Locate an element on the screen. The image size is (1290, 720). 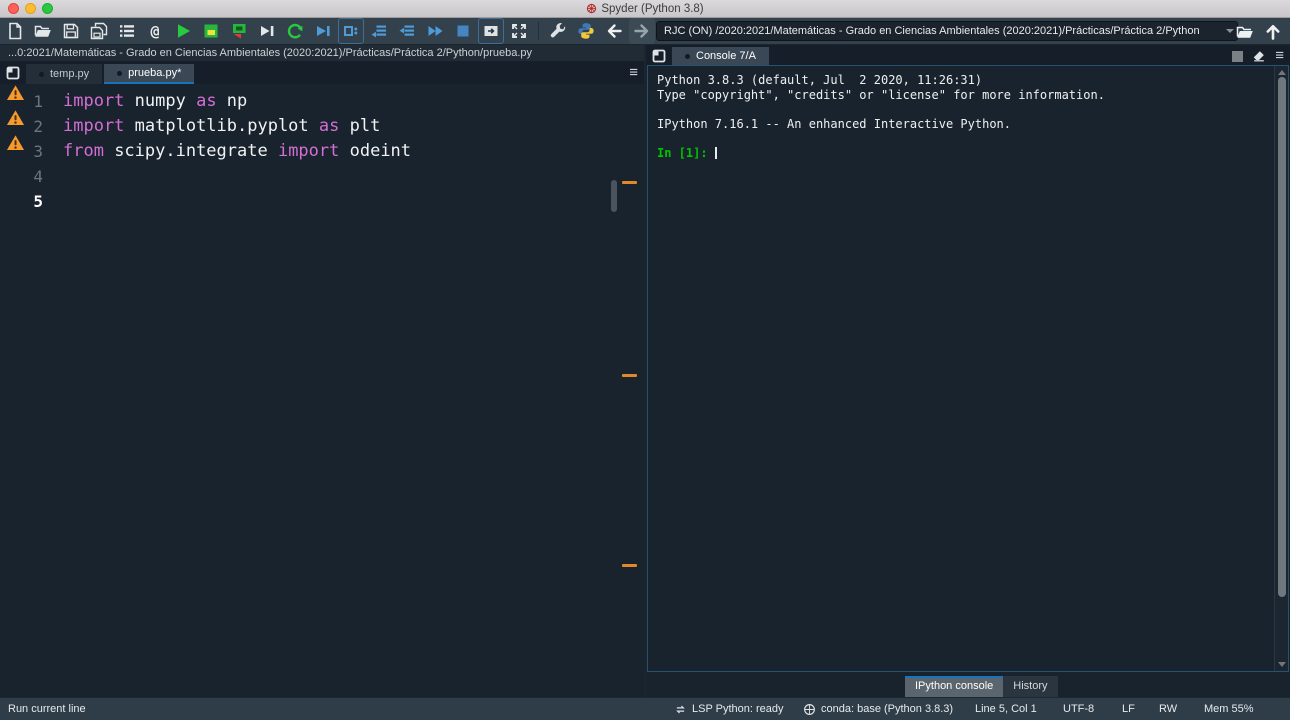
stop-icon is located at coordinates (463, 31).